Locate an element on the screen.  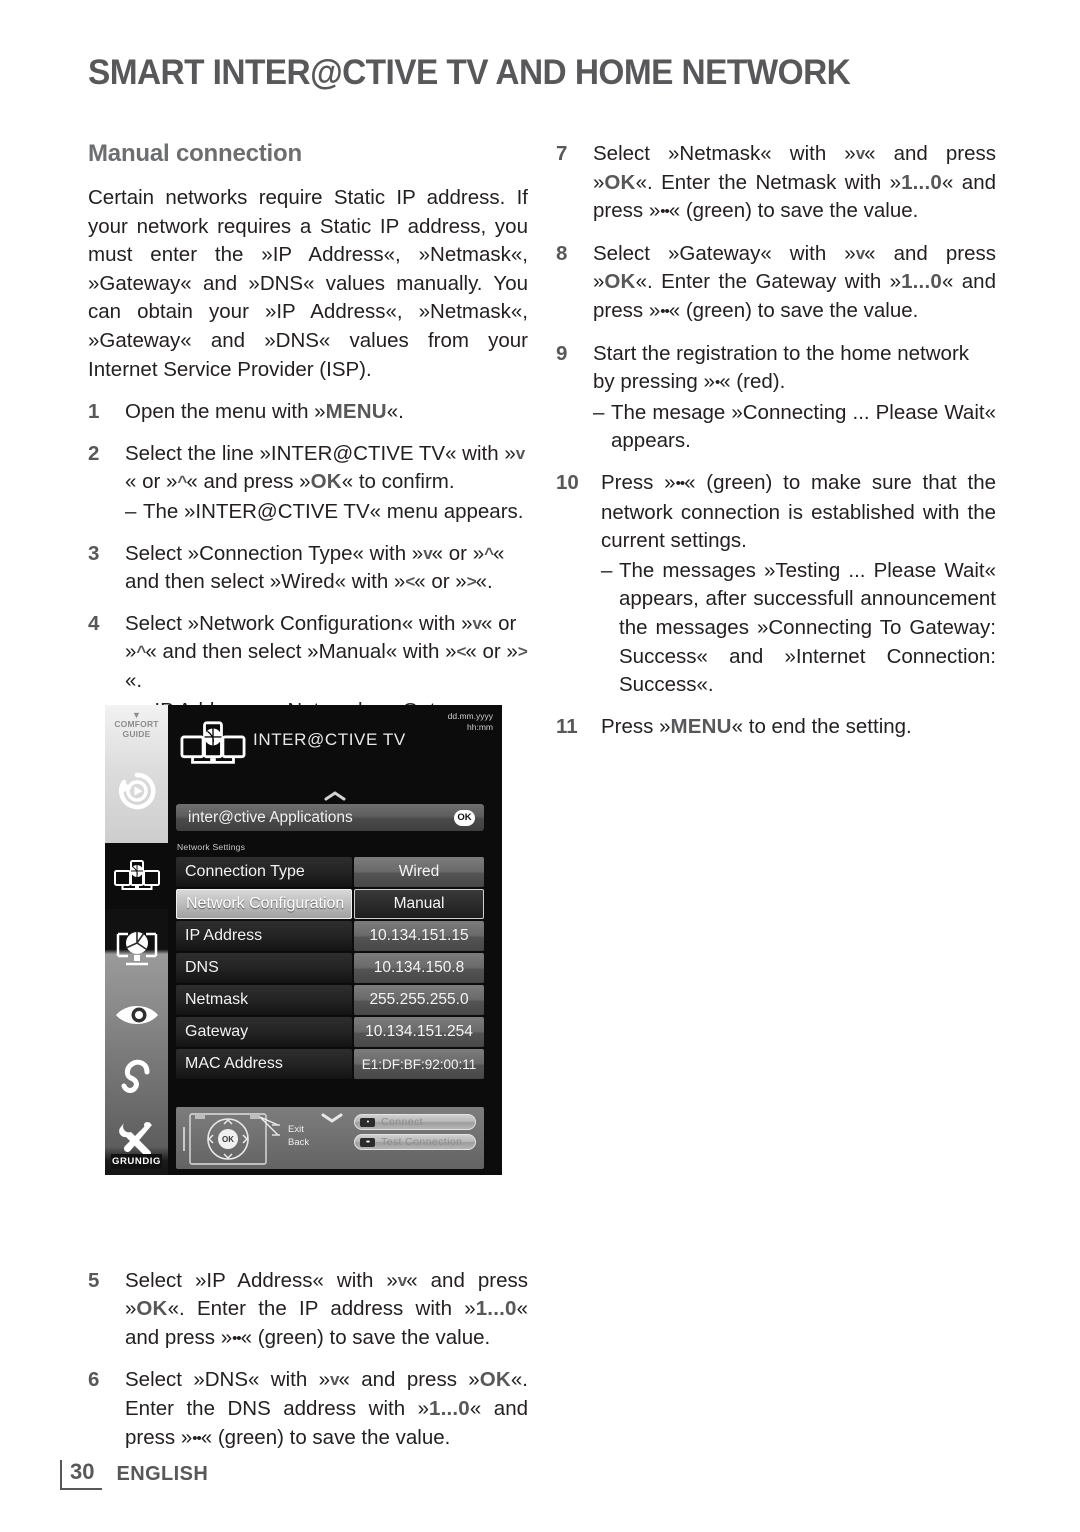
row-value: 10.134.151.254 is located at coordinates (419, 1032).